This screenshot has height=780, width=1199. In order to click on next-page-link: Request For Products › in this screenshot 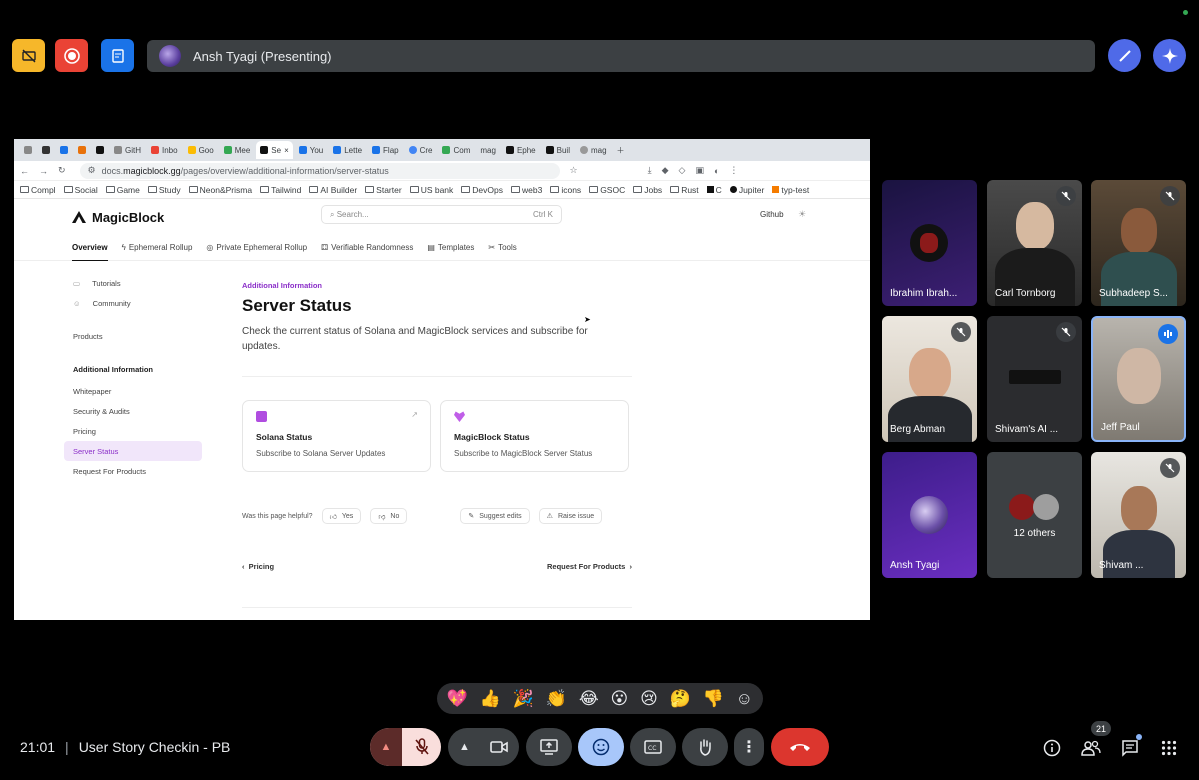, I will do `click(589, 566)`.